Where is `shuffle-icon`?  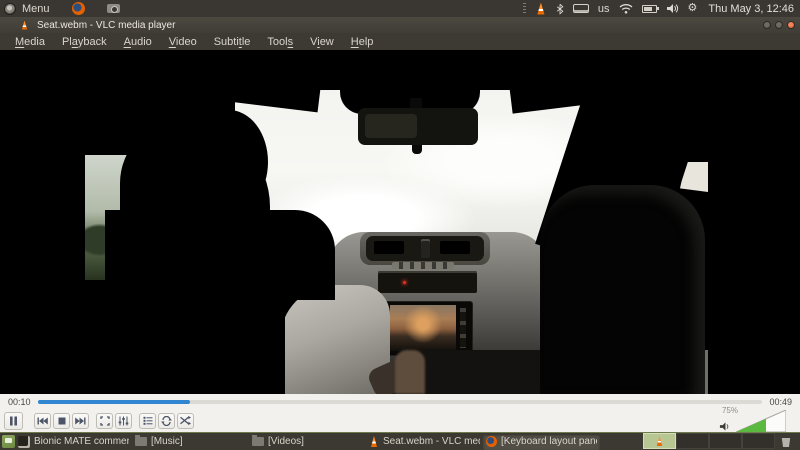
shuffle-icon is located at coordinates (185, 420).